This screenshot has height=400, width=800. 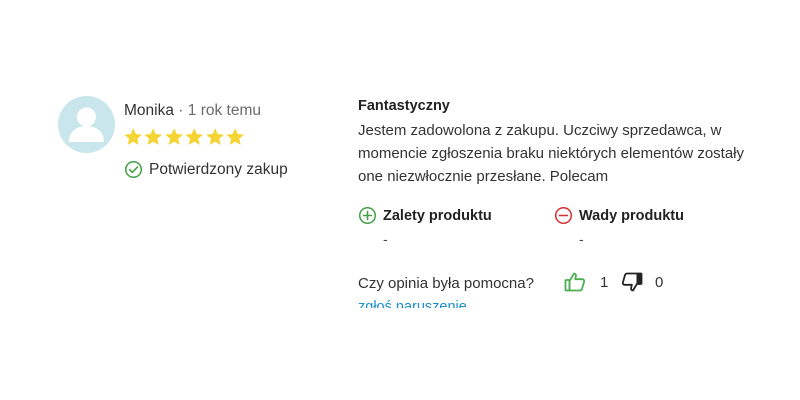 What do you see at coordinates (149, 110) in the screenshot?
I see `author-name: Monika` at bounding box center [149, 110].